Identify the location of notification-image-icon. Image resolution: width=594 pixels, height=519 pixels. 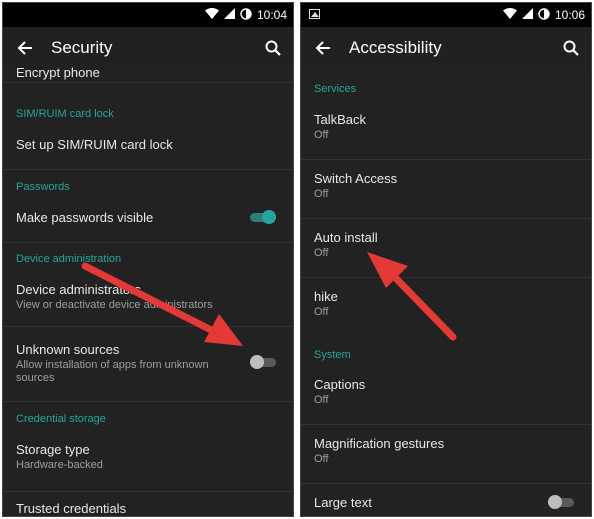
(314, 14).